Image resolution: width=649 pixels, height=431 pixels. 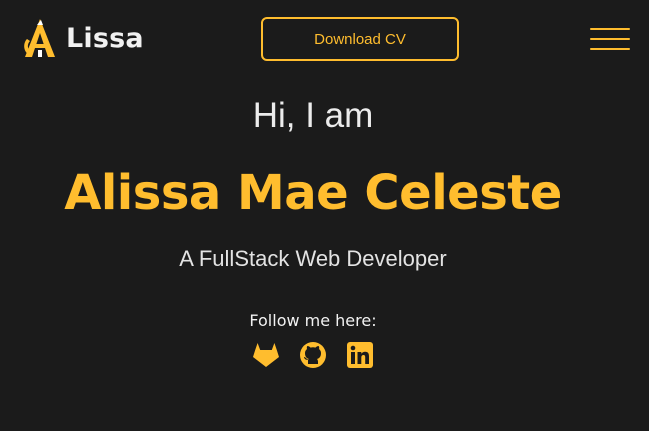 I want to click on gitlab-icon, so click(x=266, y=355).